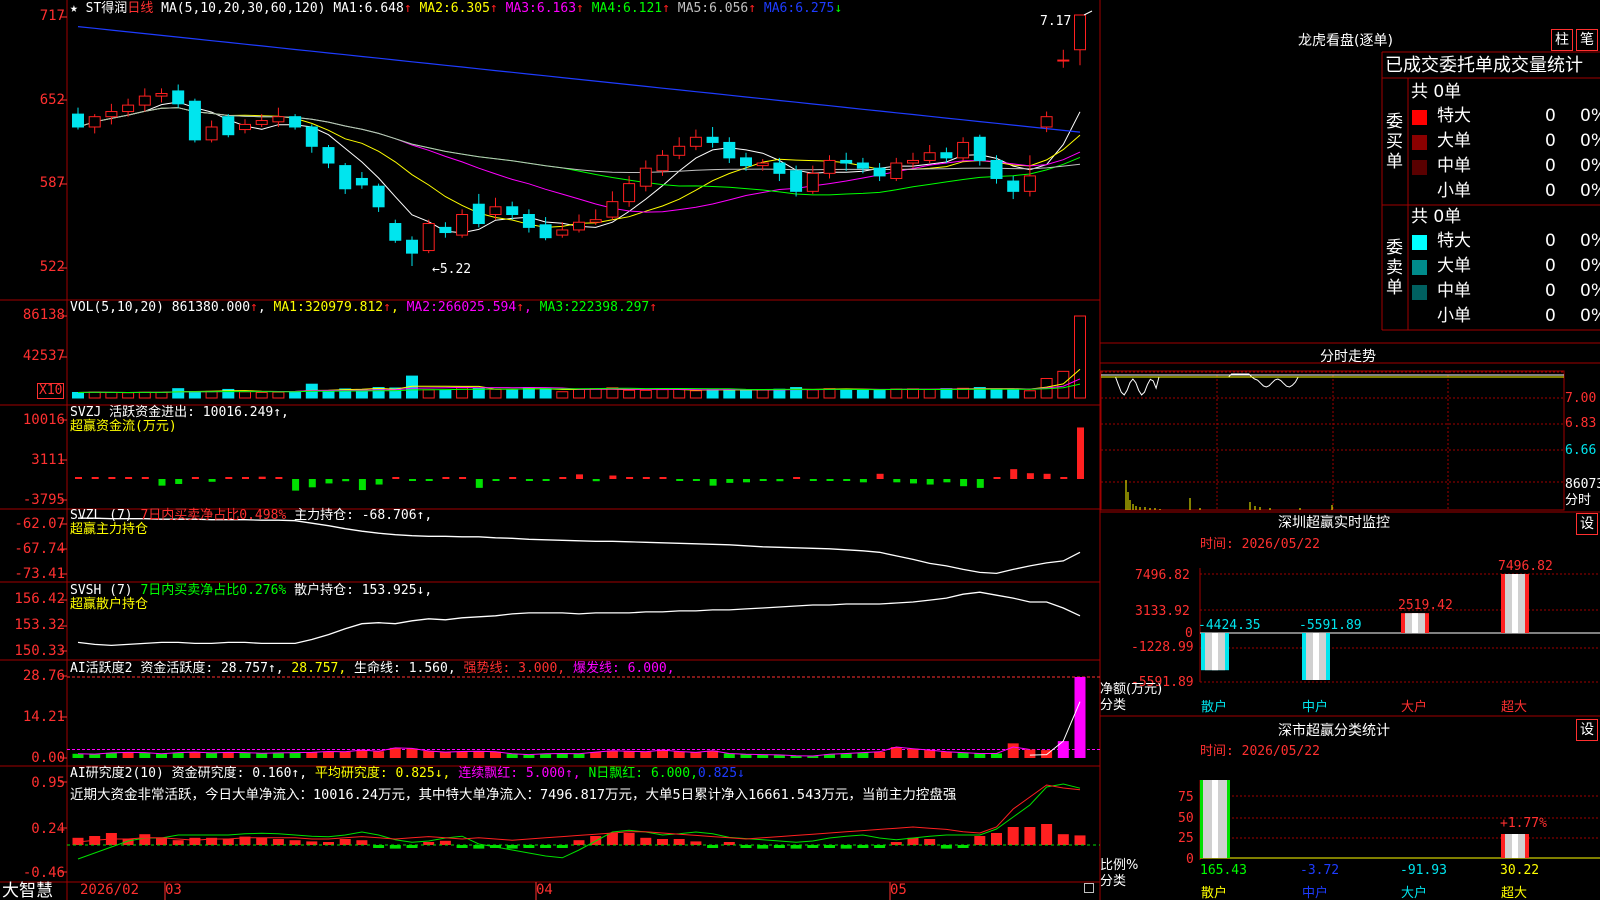  I want to click on ma6-value: 6.275, so click(815, 8).